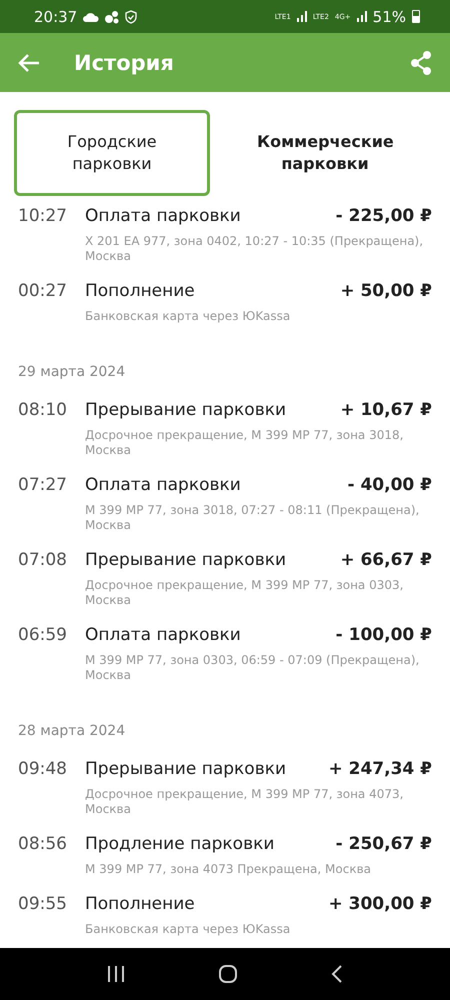 This screenshot has height=1000, width=450. What do you see at coordinates (29, 63) in the screenshot?
I see `back-button` at bounding box center [29, 63].